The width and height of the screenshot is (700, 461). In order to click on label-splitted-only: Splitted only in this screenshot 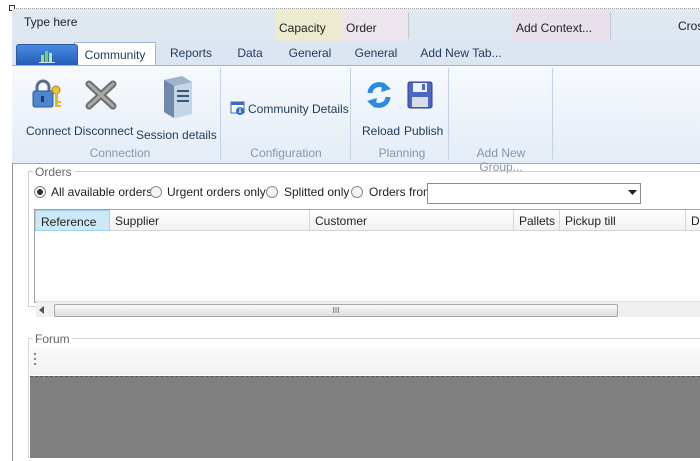, I will do `click(317, 192)`.